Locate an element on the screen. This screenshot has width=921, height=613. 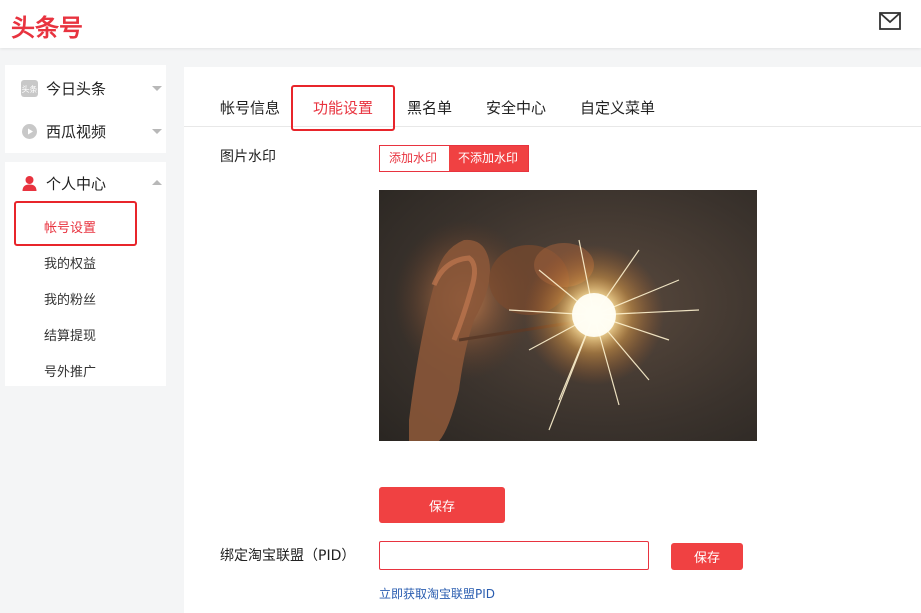
sidebar-item-personal-center: 个人中心 is located at coordinates (91, 183).